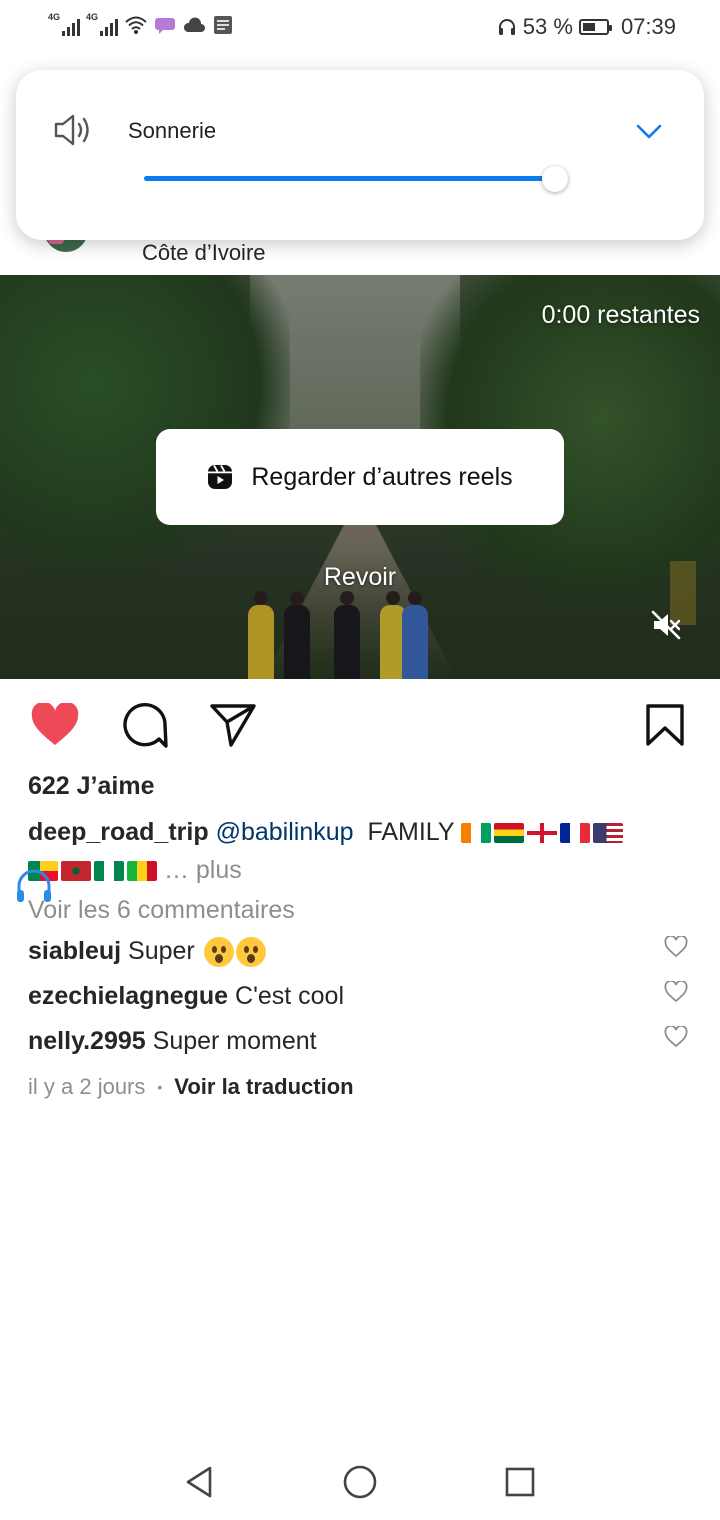  Describe the element at coordinates (666, 625) in the screenshot. I see `muted-icon` at that location.